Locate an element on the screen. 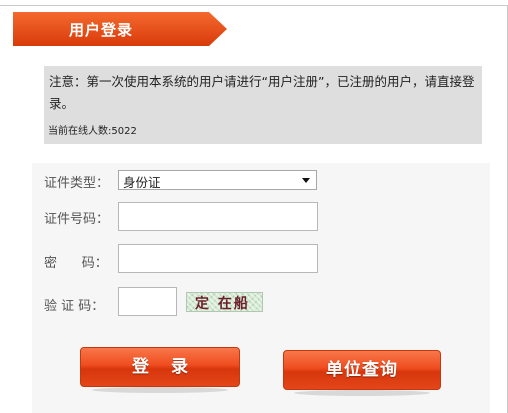 The image size is (508, 413). id-number-input is located at coordinates (218, 216).